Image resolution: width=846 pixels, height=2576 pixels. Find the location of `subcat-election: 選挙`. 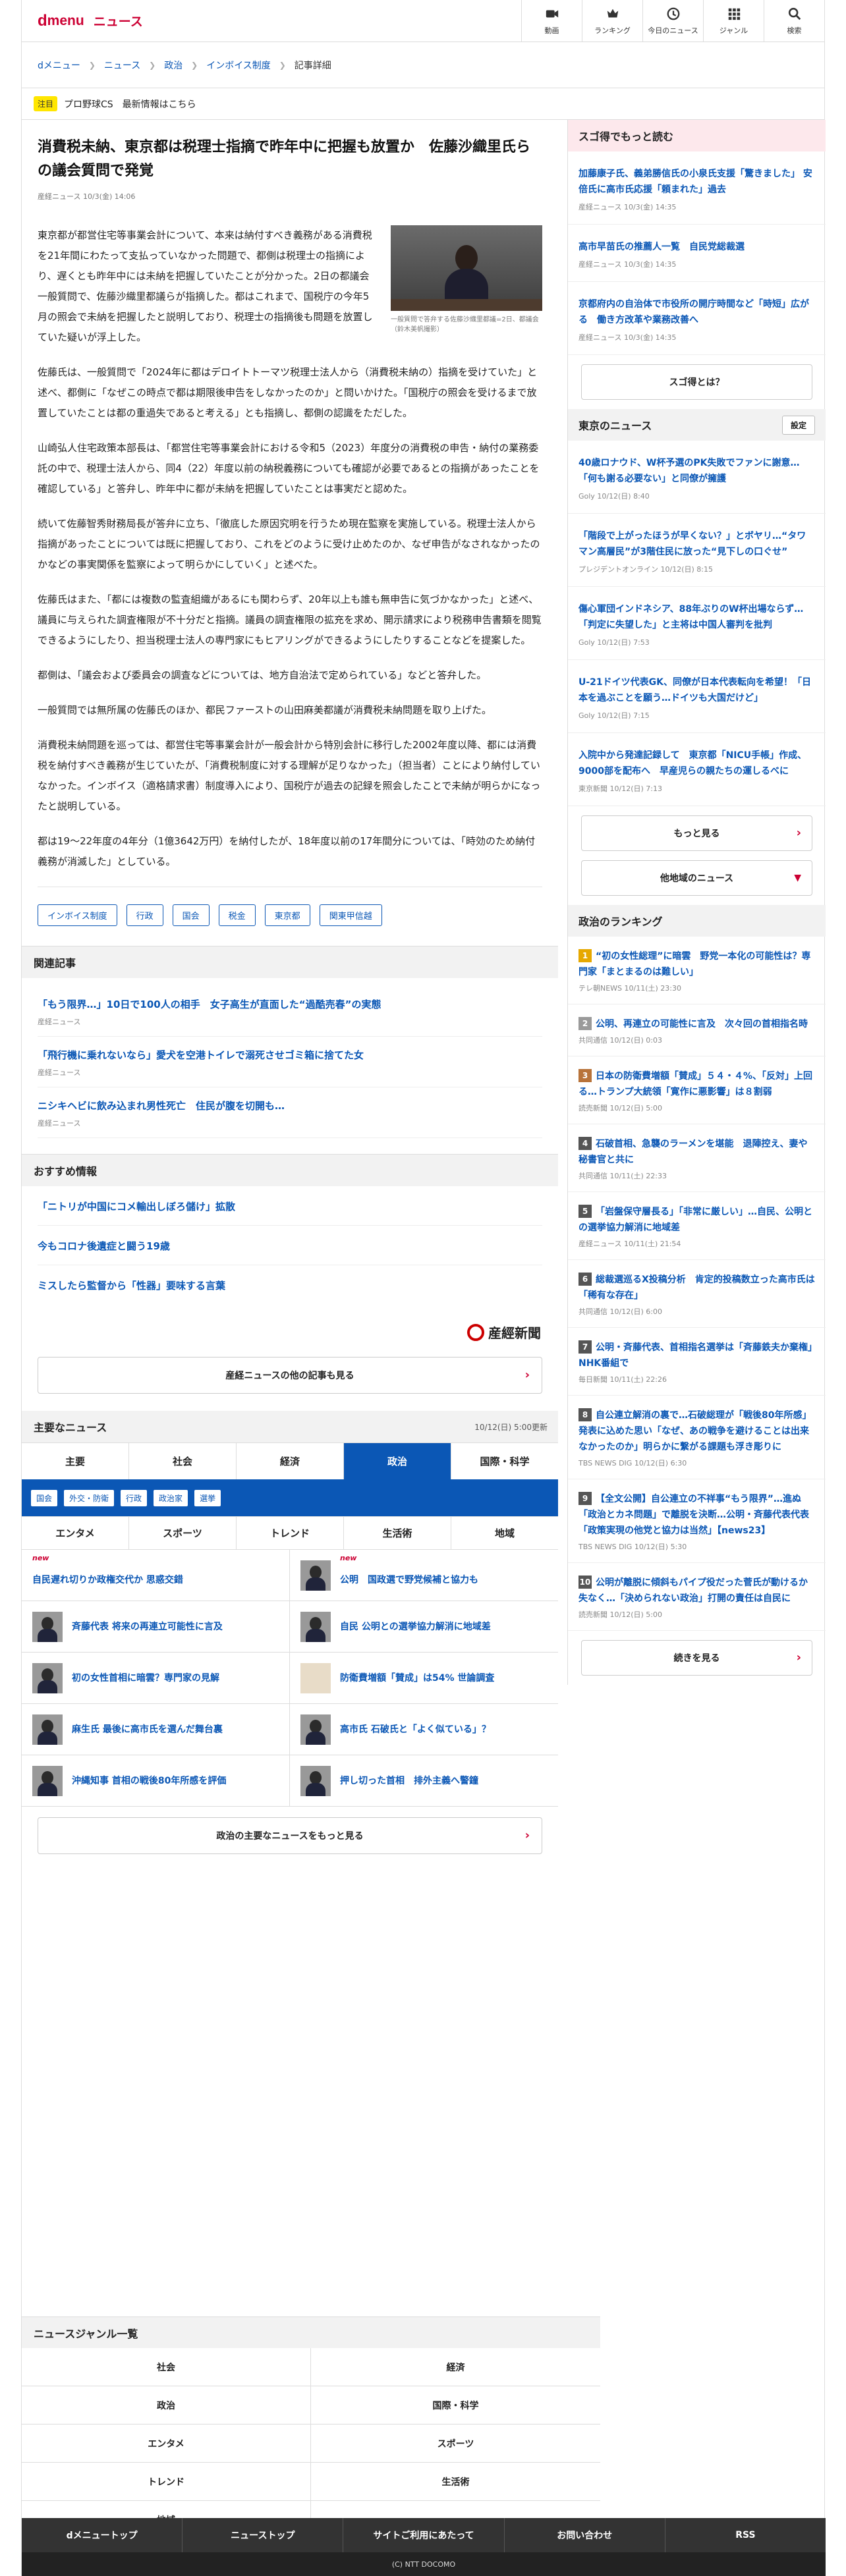

subcat-election: 選挙 is located at coordinates (207, 1497).